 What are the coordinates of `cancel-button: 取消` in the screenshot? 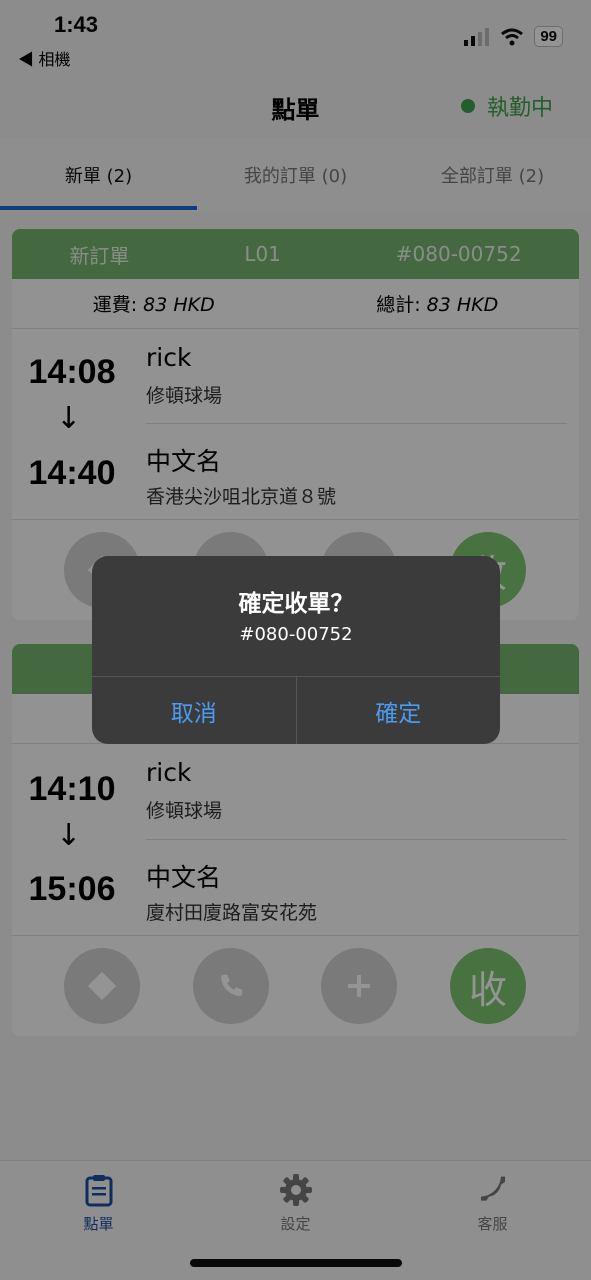 It's located at (194, 710).